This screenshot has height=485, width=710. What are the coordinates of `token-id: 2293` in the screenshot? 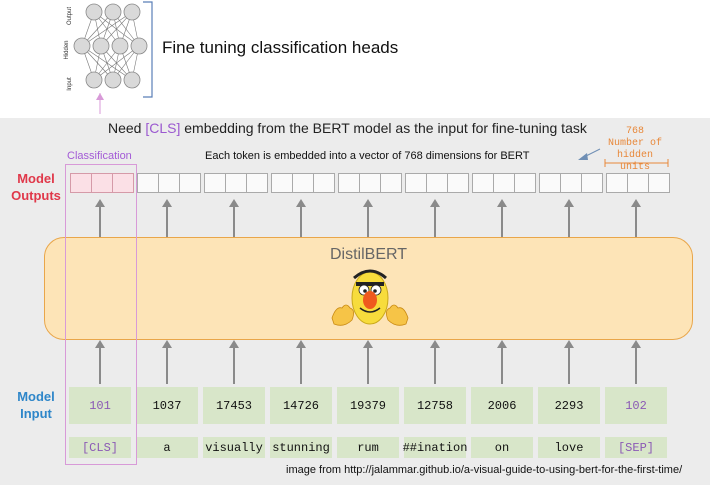 It's located at (569, 405).